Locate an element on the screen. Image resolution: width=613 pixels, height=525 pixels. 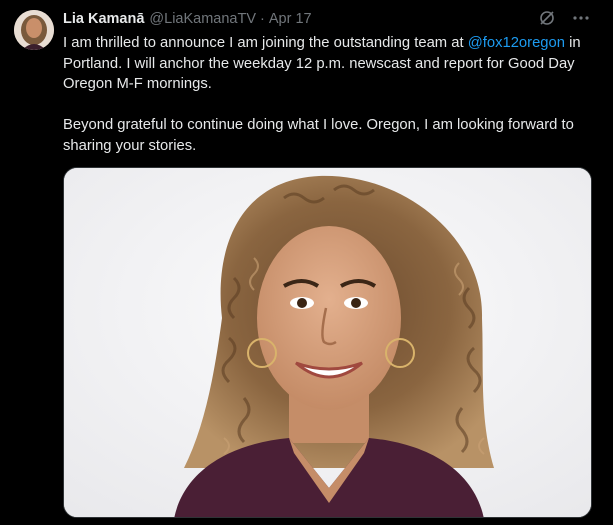
more-horizontal-icon is located at coordinates (581, 18).